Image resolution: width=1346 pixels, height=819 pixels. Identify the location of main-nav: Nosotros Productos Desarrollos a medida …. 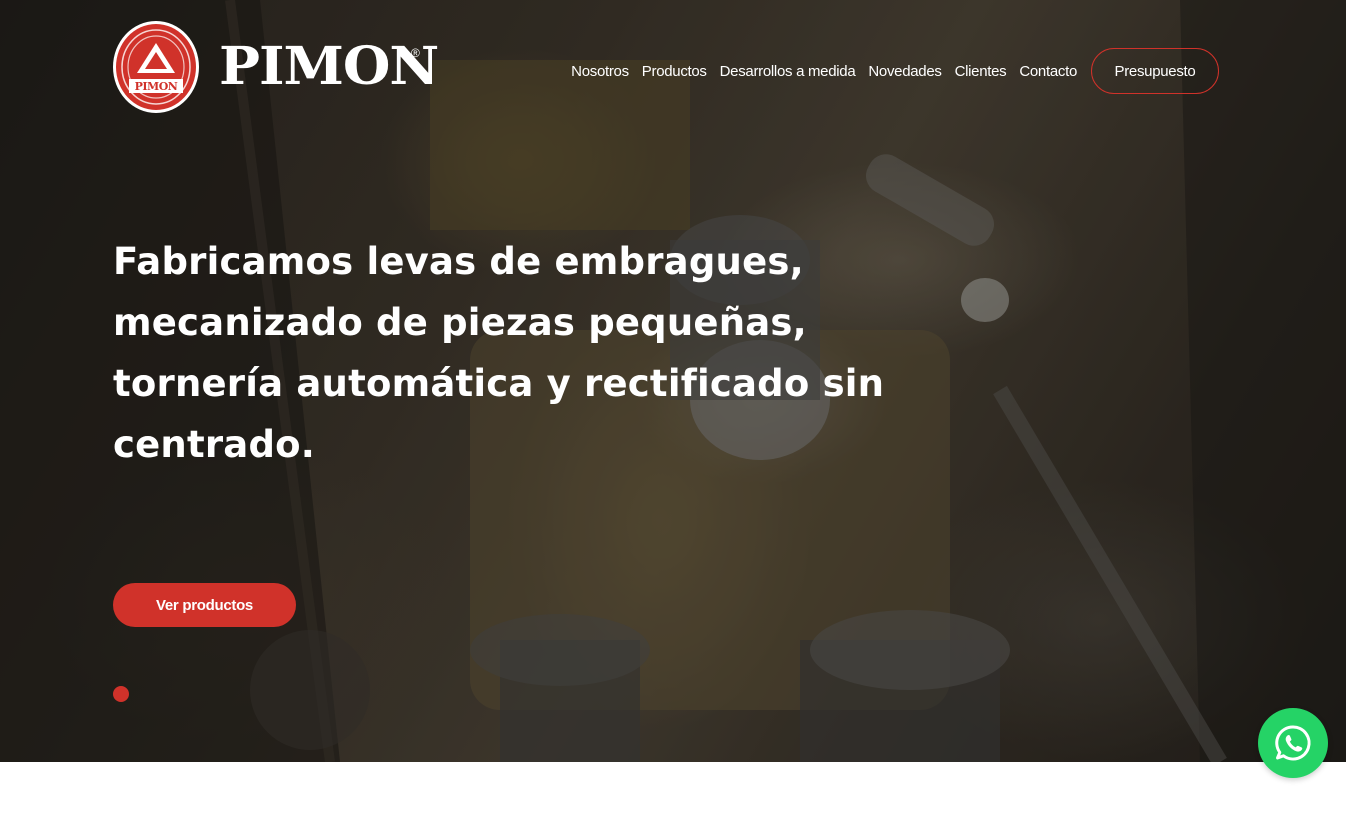
(895, 71).